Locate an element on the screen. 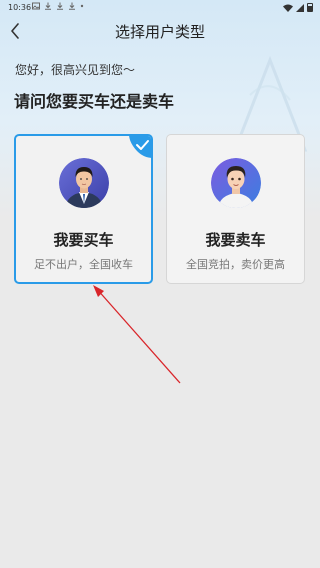  nav-header: 选择用户类型 is located at coordinates (160, 31).